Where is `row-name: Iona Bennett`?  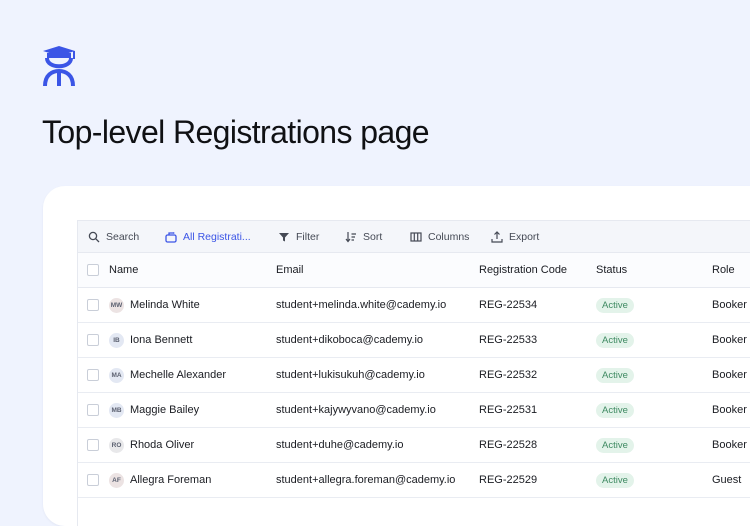 row-name: Iona Bennett is located at coordinates (161, 340).